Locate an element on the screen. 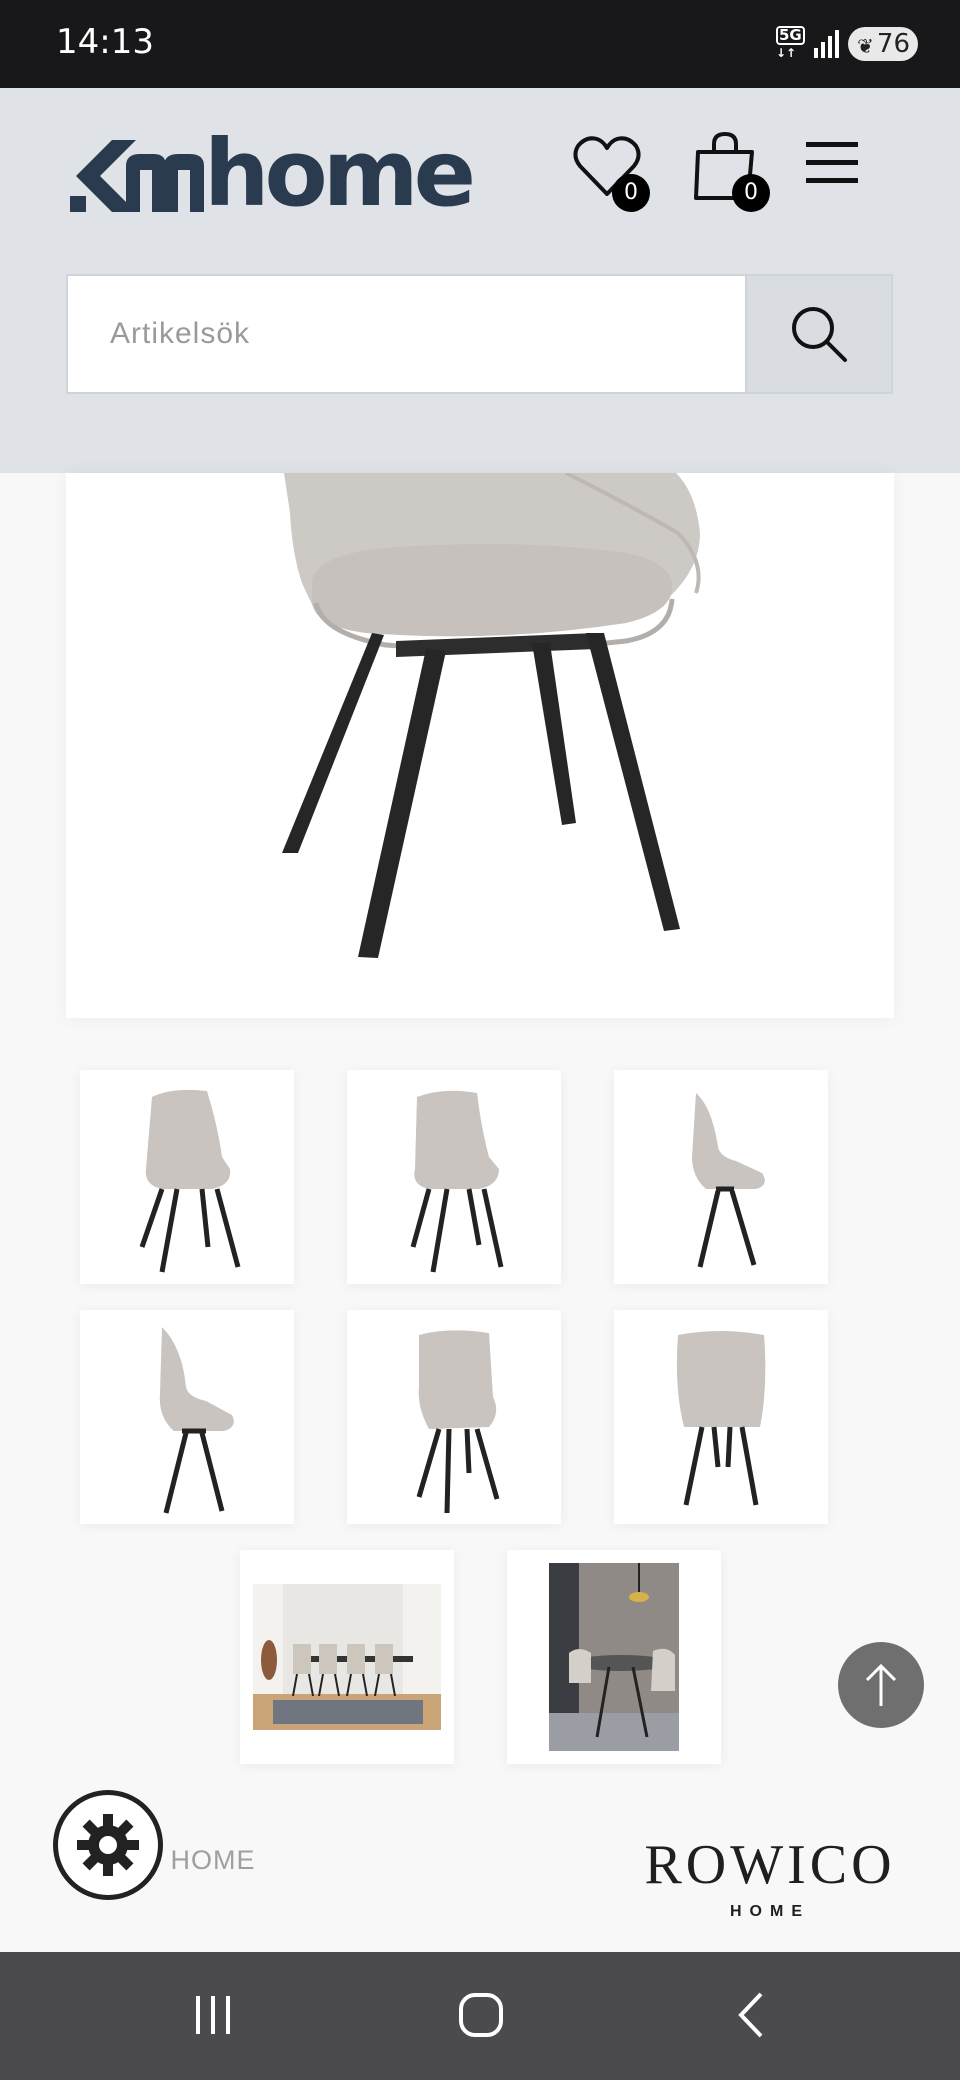 The image size is (960, 2080). em-home-logo: home is located at coordinates (271, 173).